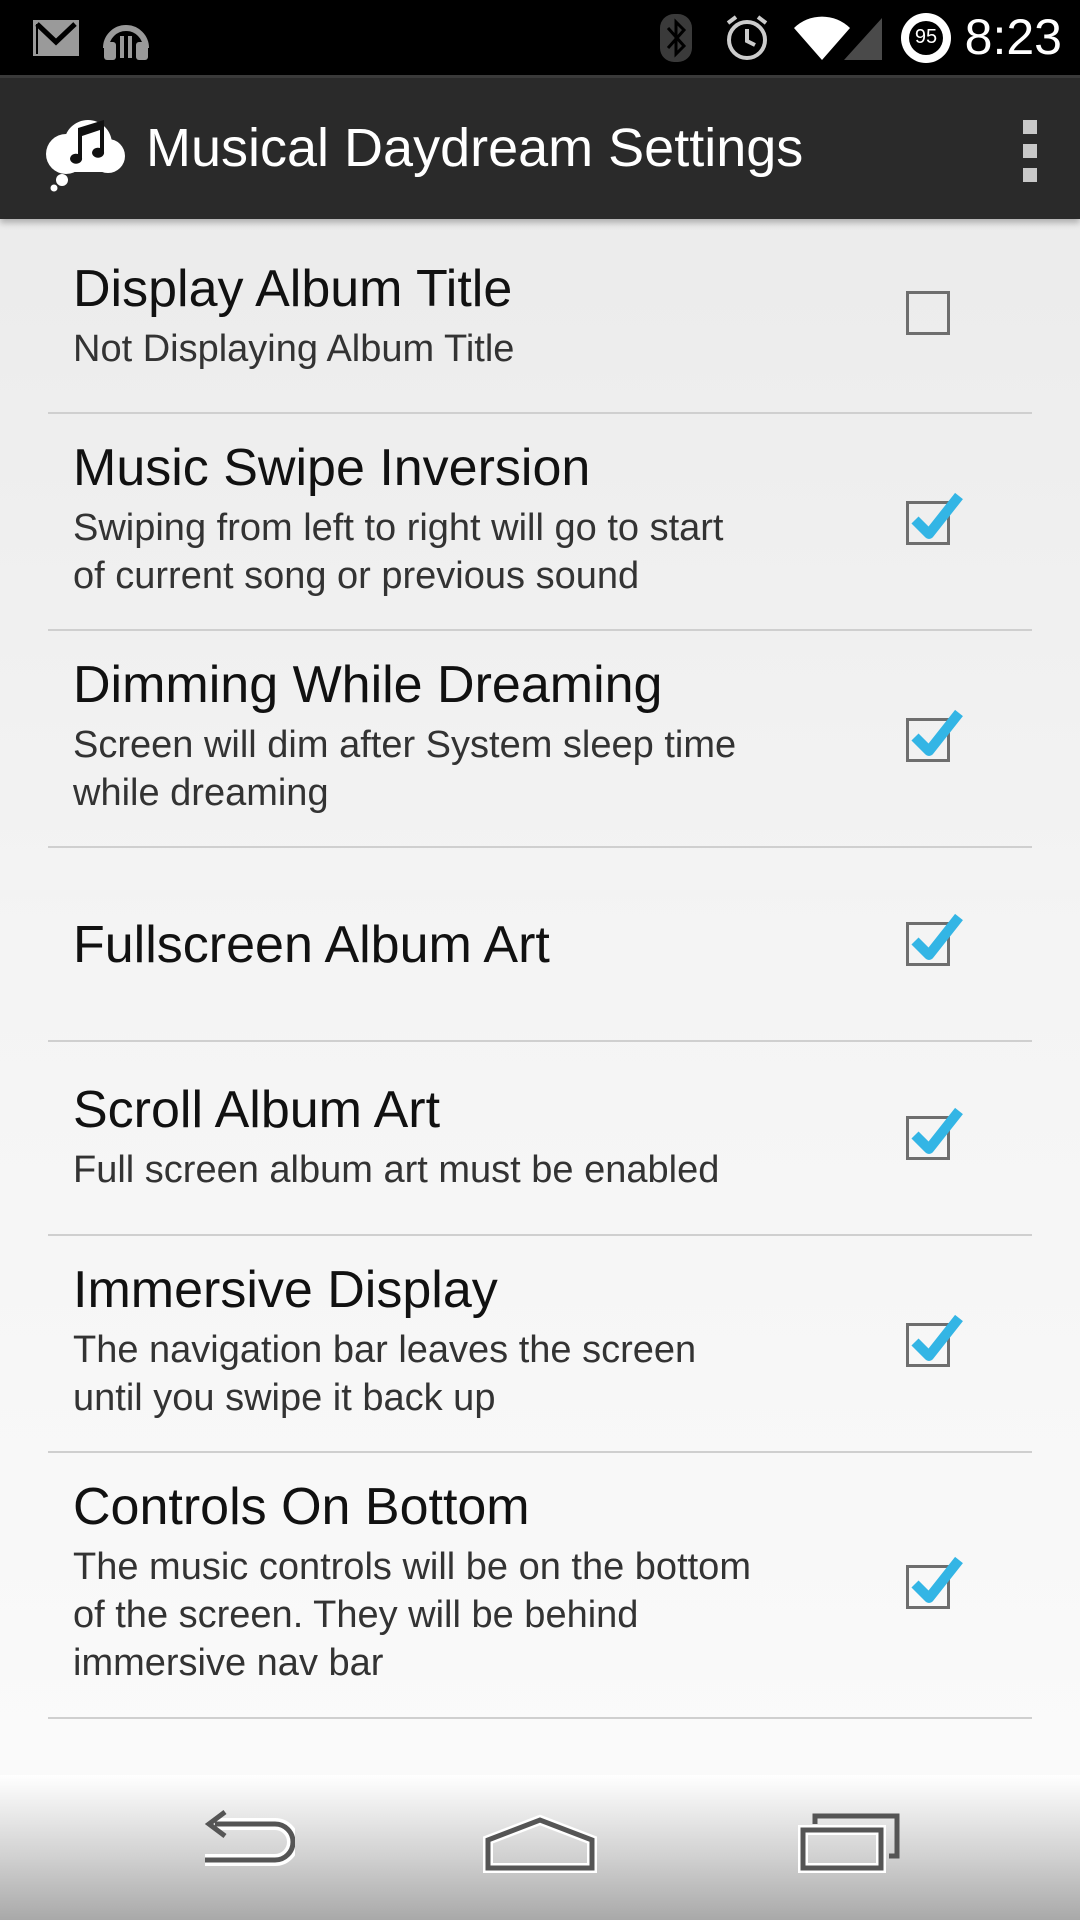 The height and width of the screenshot is (1920, 1080). I want to click on pref-title: Music Swipe Inversion, so click(332, 468).